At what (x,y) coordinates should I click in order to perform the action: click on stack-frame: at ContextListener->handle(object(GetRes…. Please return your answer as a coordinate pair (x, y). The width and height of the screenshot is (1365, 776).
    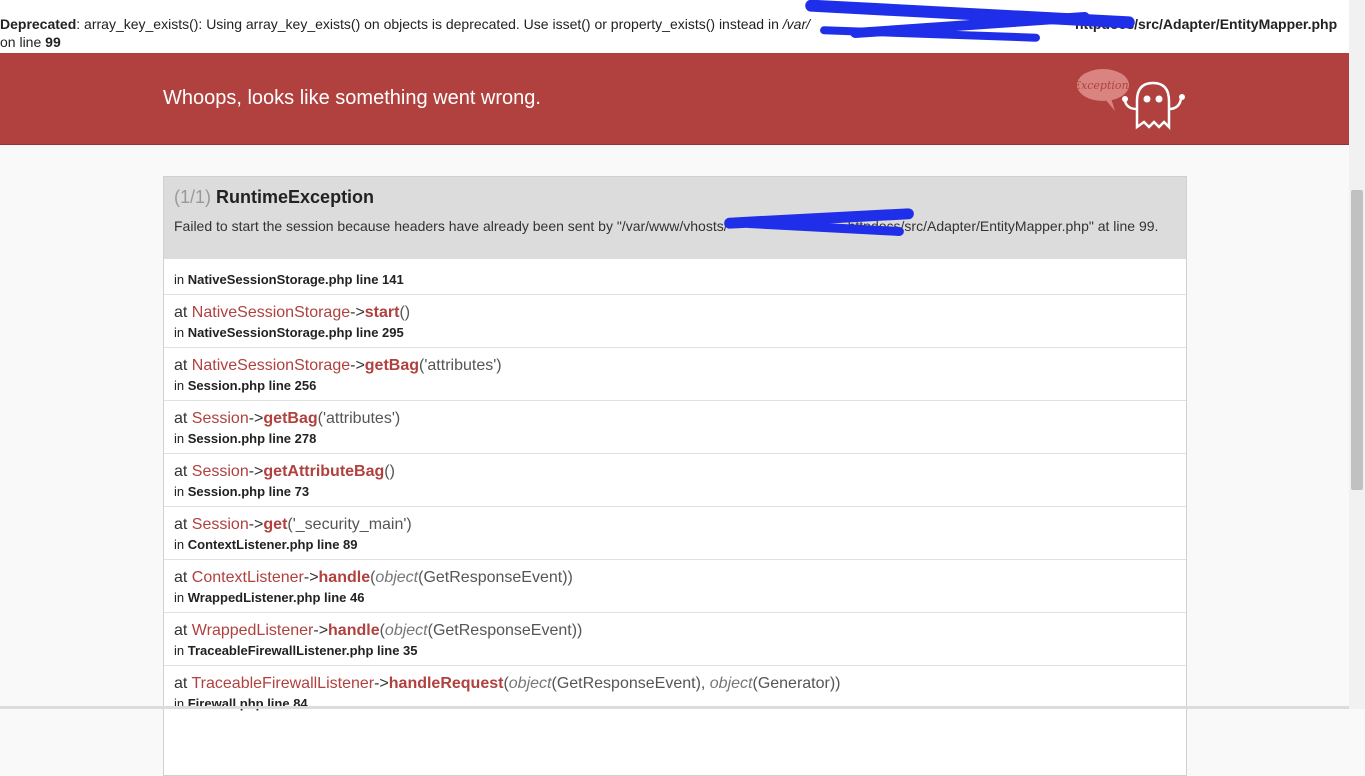
    Looking at the image, I should click on (675, 585).